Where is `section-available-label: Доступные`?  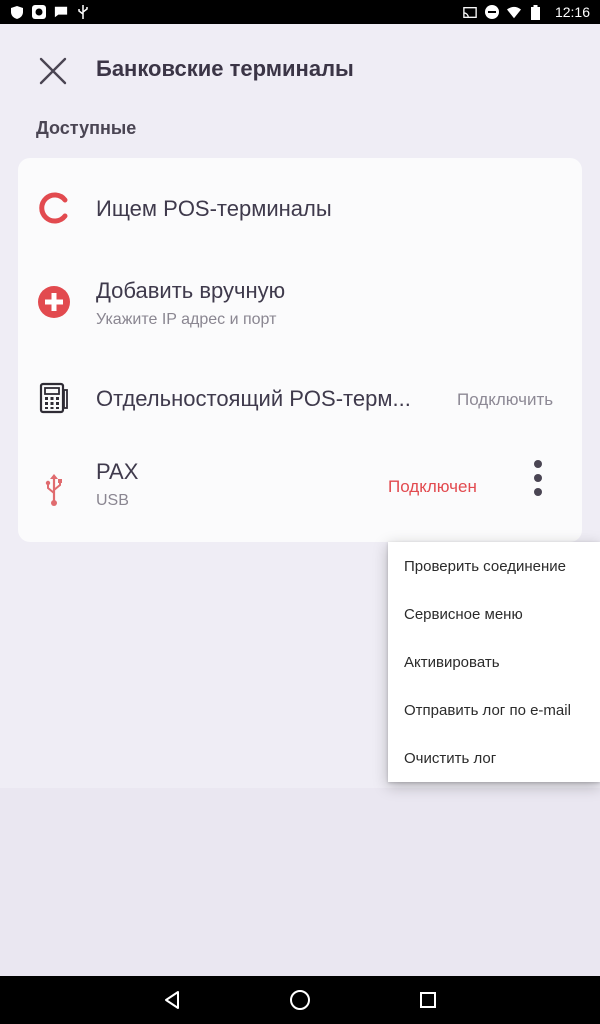
section-available-label: Доступные is located at coordinates (86, 128).